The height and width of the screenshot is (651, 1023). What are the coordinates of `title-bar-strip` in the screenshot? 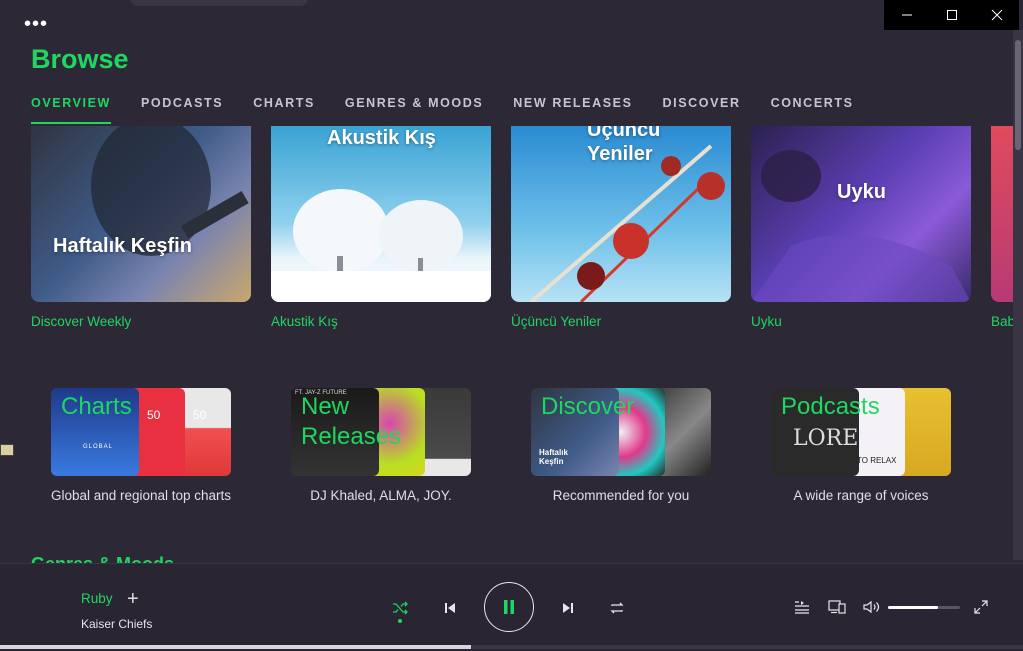 It's located at (219, 3).